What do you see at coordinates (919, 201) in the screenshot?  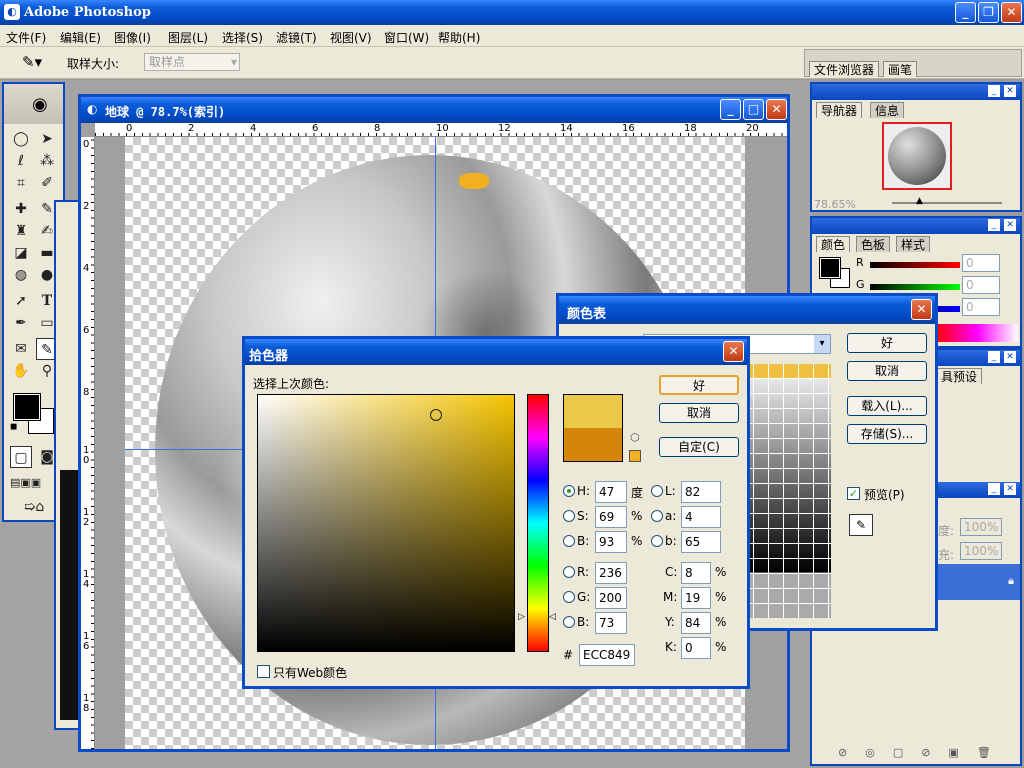 I see `zoom-slider-thumb-icon: ▲` at bounding box center [919, 201].